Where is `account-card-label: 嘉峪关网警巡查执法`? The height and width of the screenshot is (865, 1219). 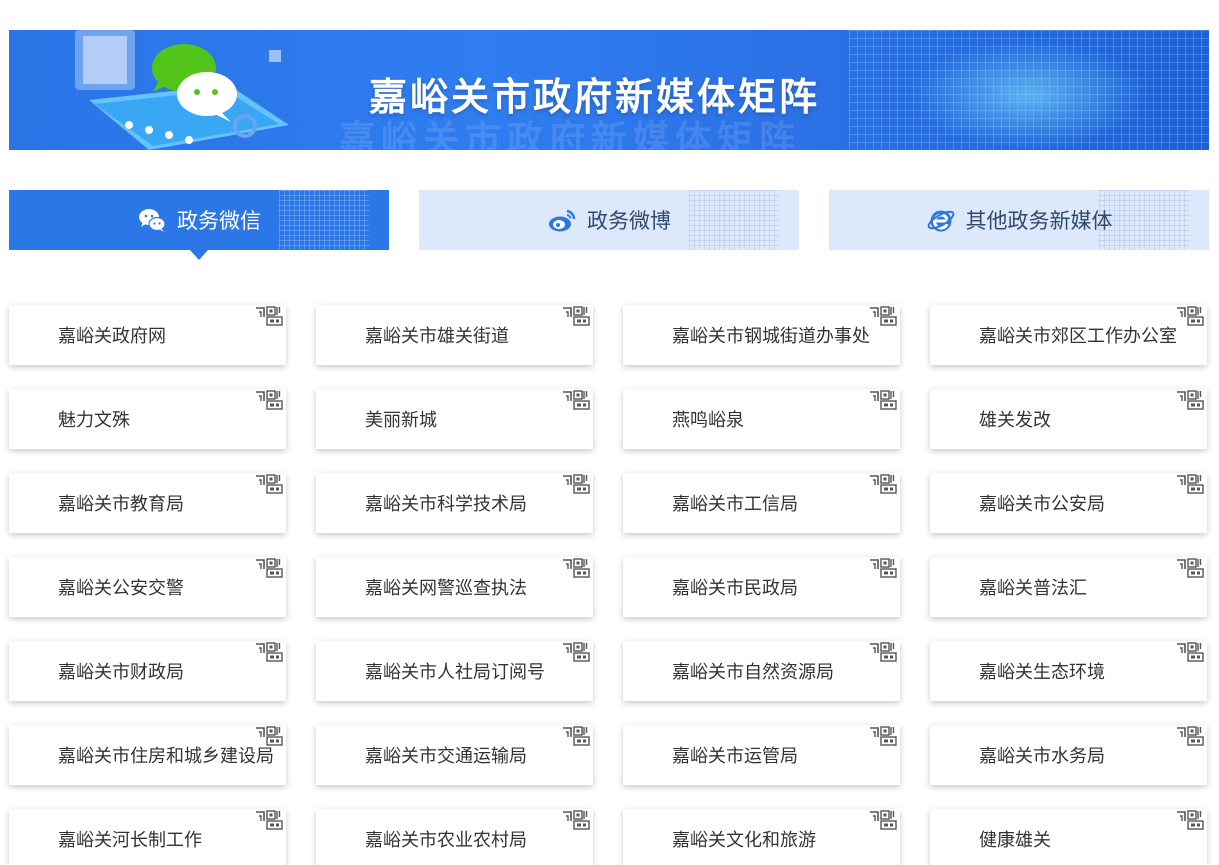 account-card-label: 嘉峪关网警巡查执法 is located at coordinates (446, 588).